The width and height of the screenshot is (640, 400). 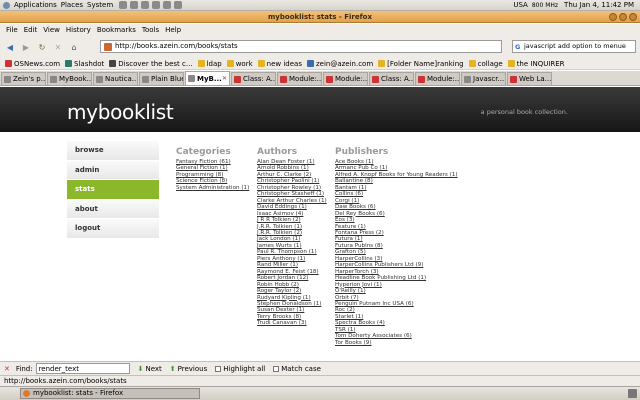 What do you see at coordinates (244, 63) in the screenshot?
I see `bookmark-label: work` at bounding box center [244, 63].